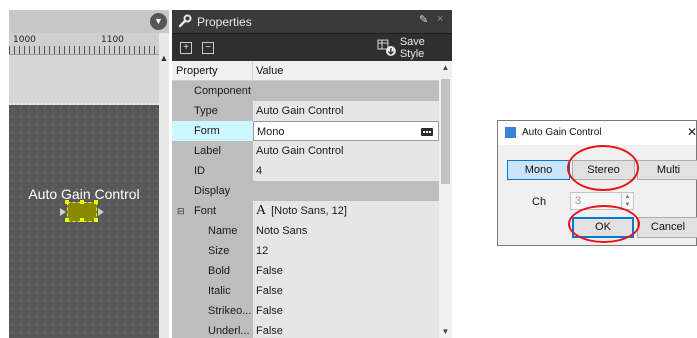 The image size is (697, 338). Describe the element at coordinates (84, 79) in the screenshot. I see `canvas-area-light` at that location.